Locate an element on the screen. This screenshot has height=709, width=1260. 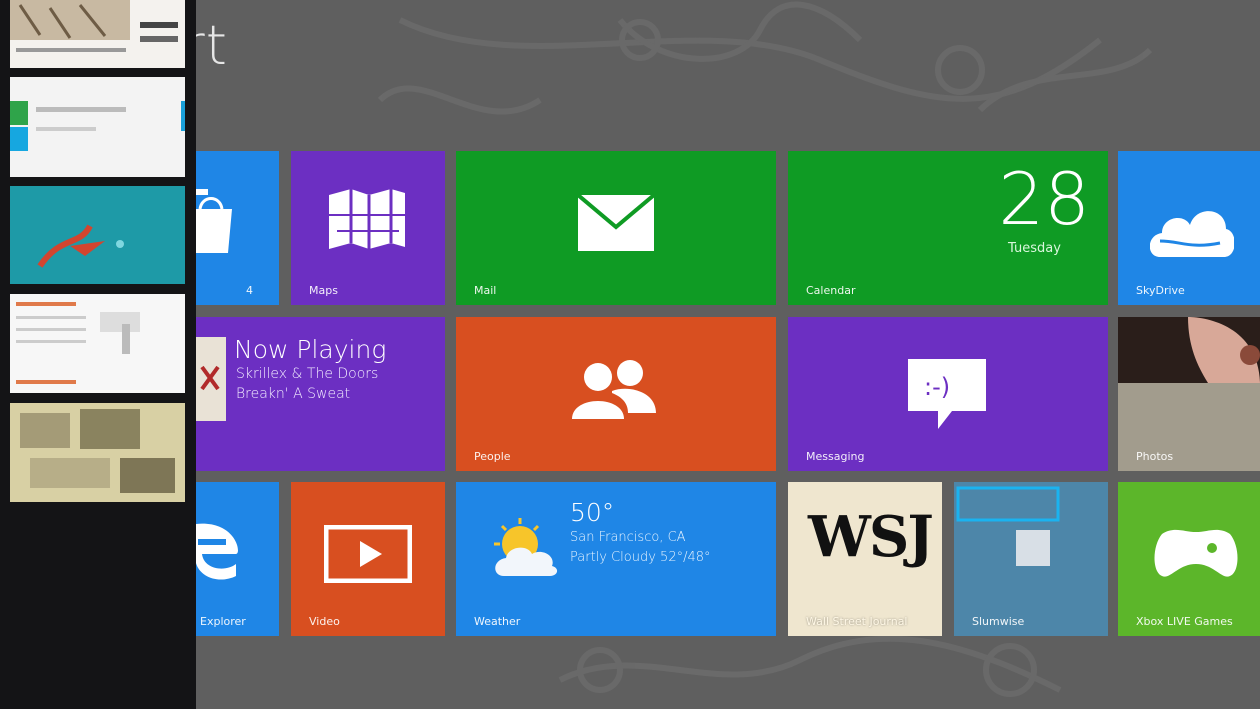
sun-cloud-icon is located at coordinates (526, 547).